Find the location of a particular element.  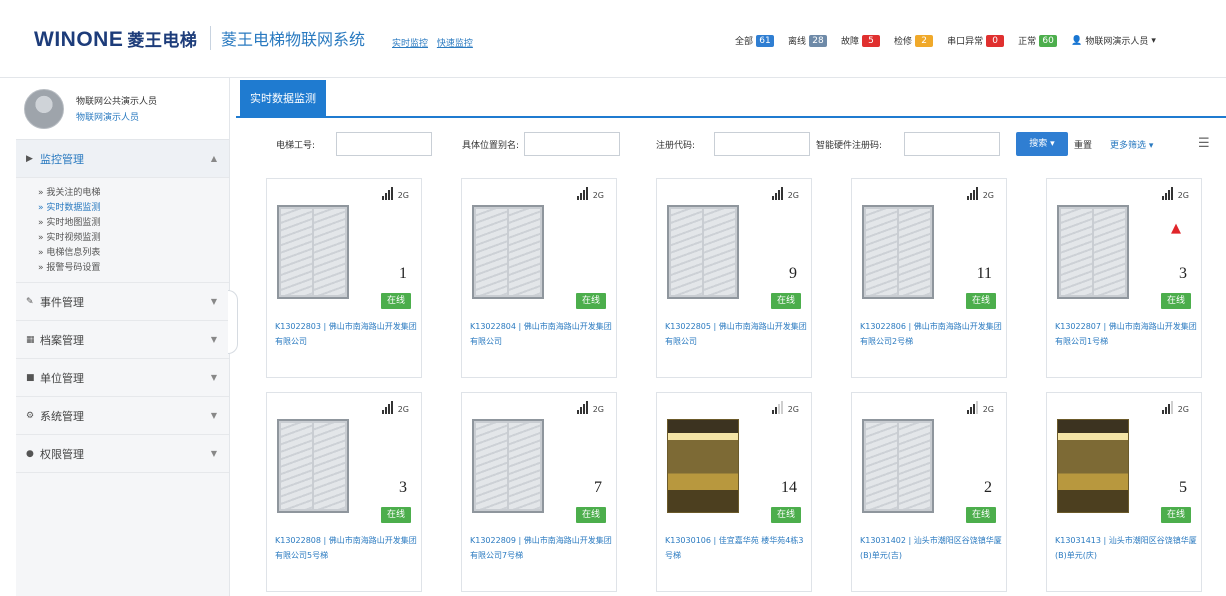

elevator-caption-link: K13022804 | 佛山市南海路山开发集团有限公司 is located at coordinates (541, 334).